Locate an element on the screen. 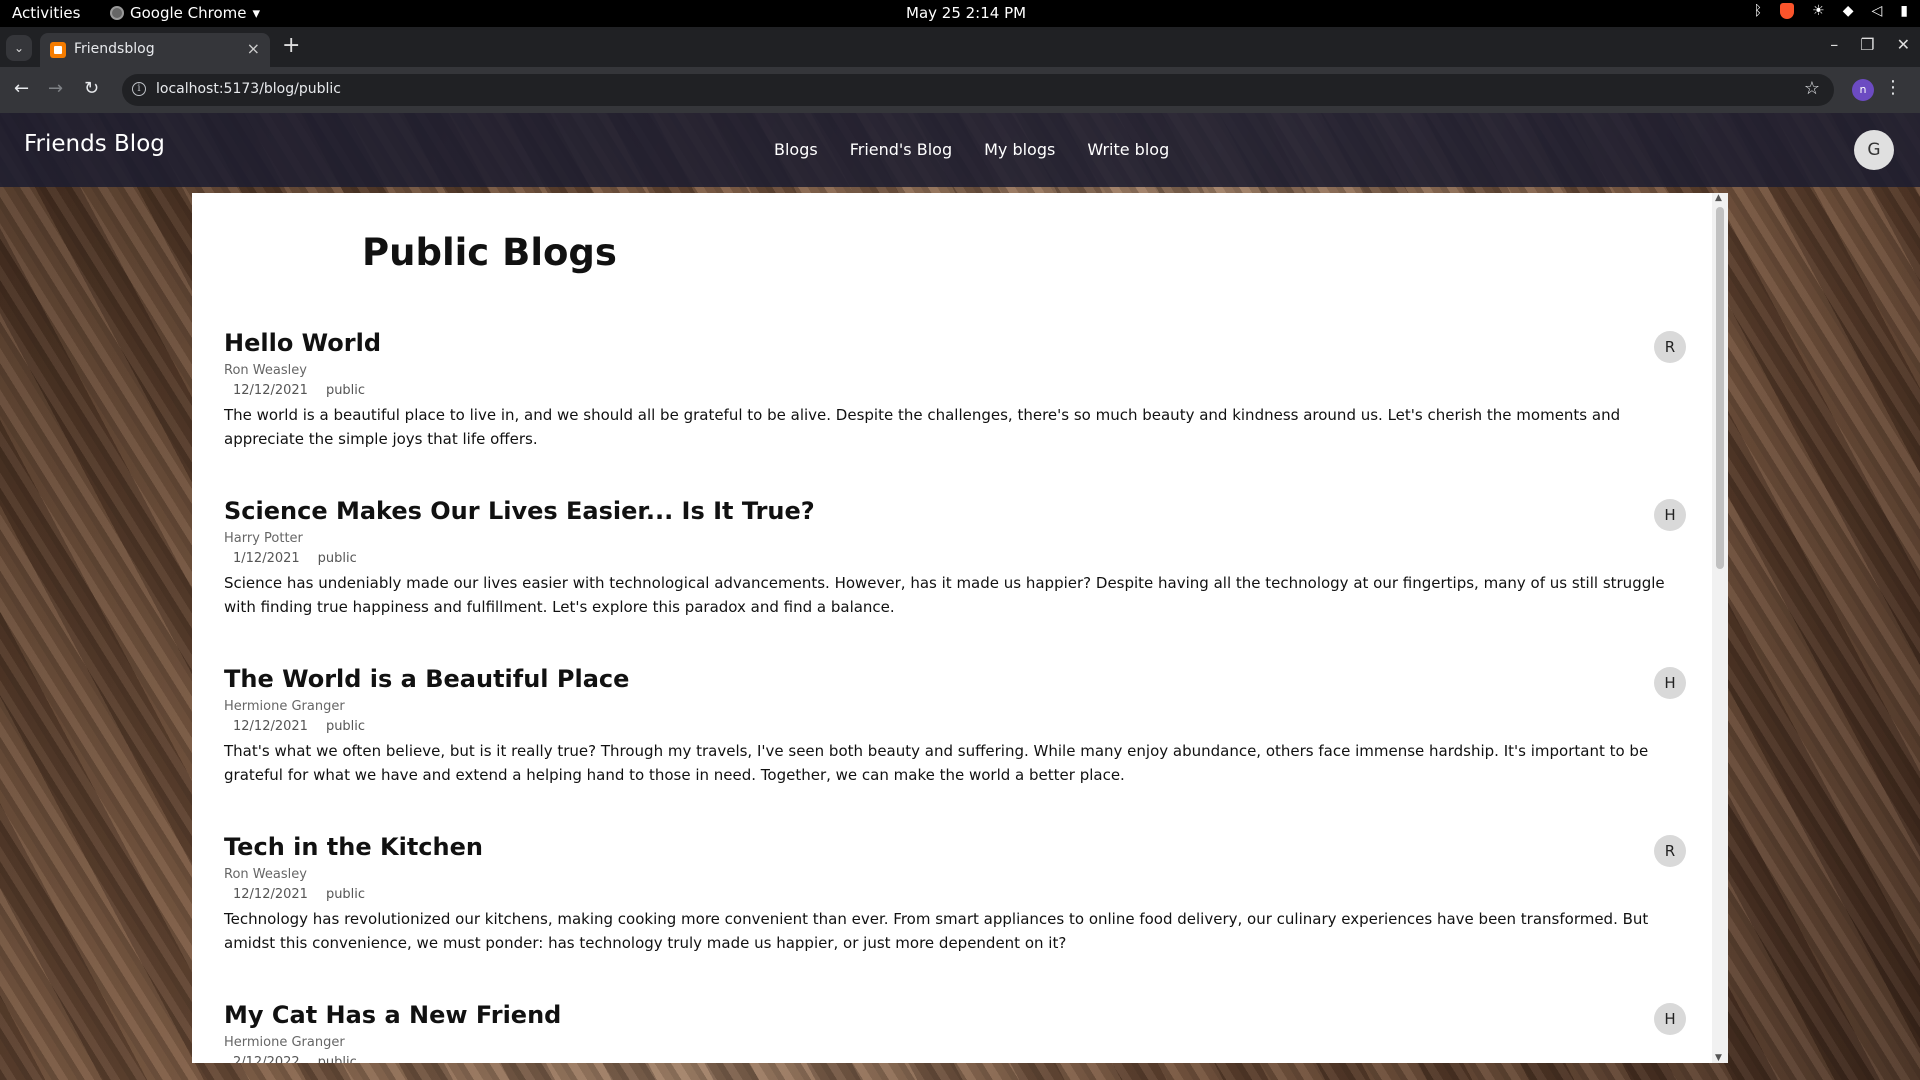 The width and height of the screenshot is (1920, 1080). tab-close-button: × is located at coordinates (253, 48).